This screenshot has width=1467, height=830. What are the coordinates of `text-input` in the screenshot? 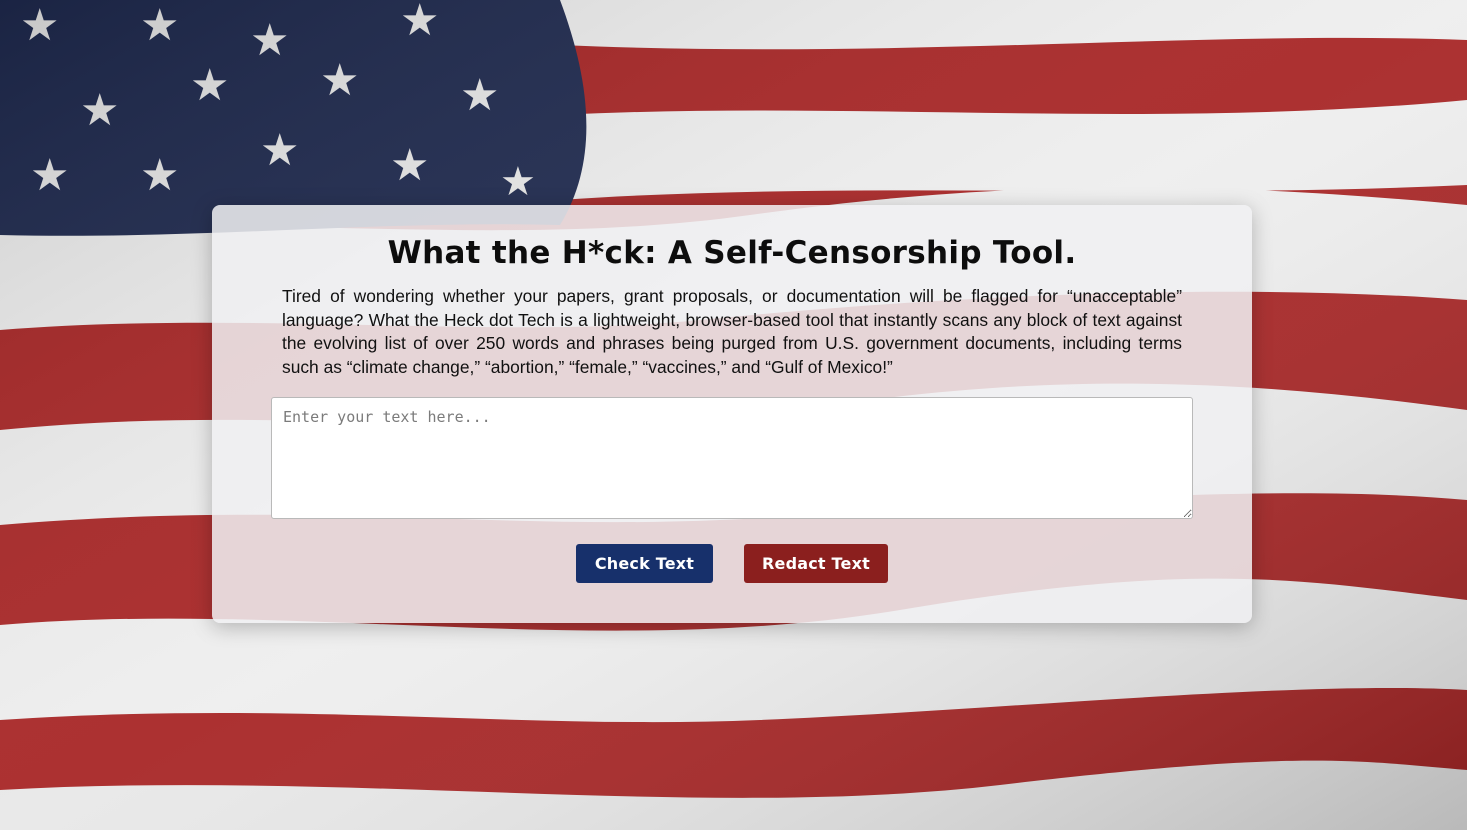 It's located at (732, 458).